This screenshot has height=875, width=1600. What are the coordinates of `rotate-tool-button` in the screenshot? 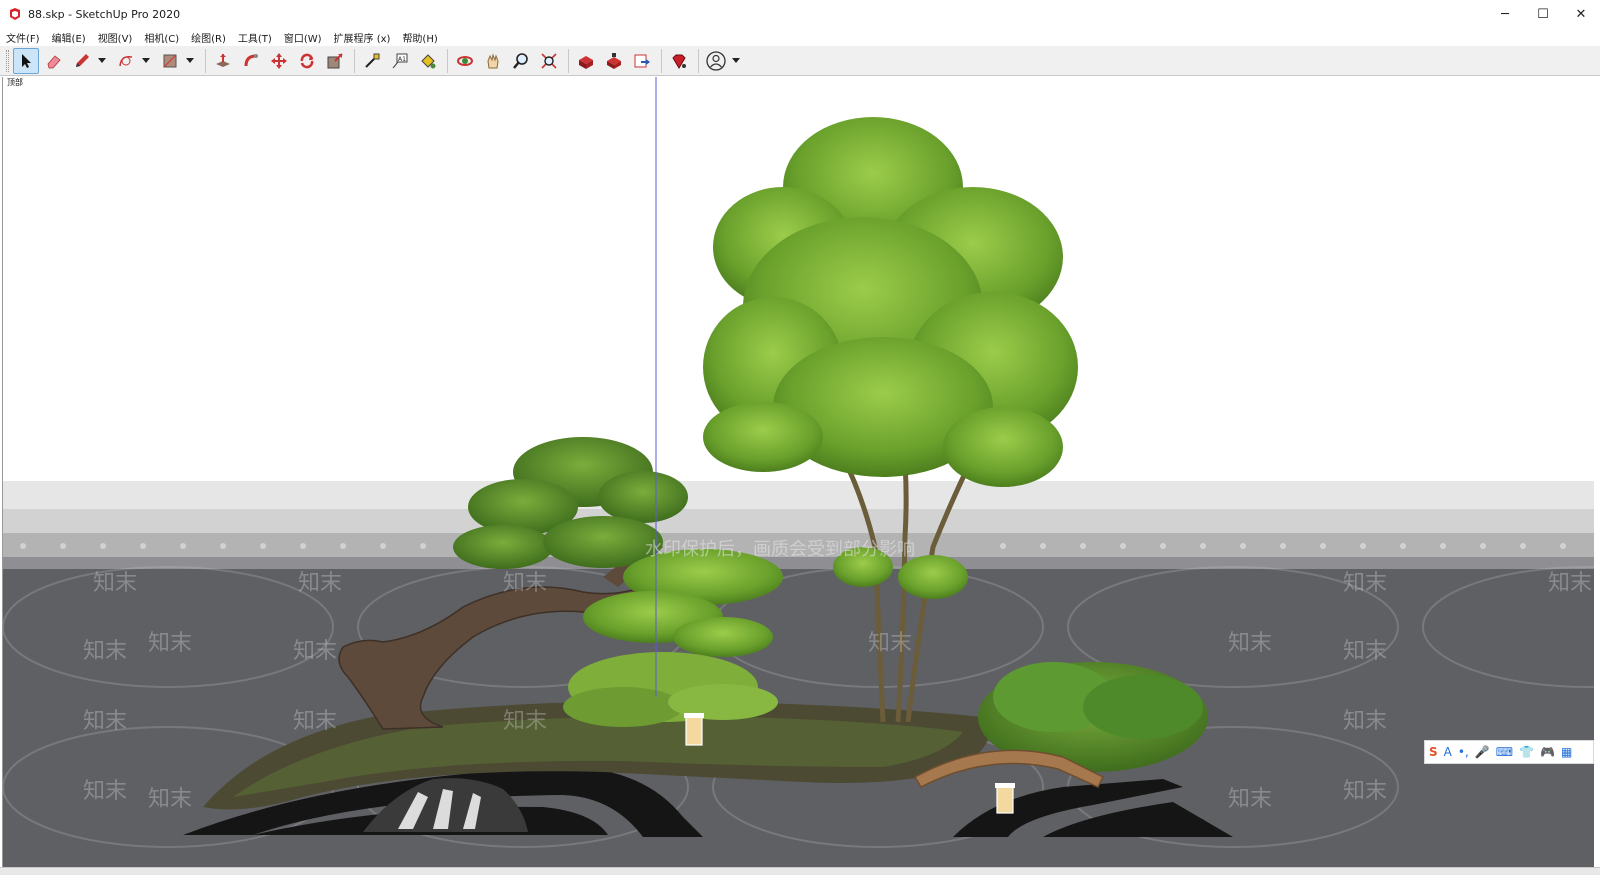 It's located at (307, 61).